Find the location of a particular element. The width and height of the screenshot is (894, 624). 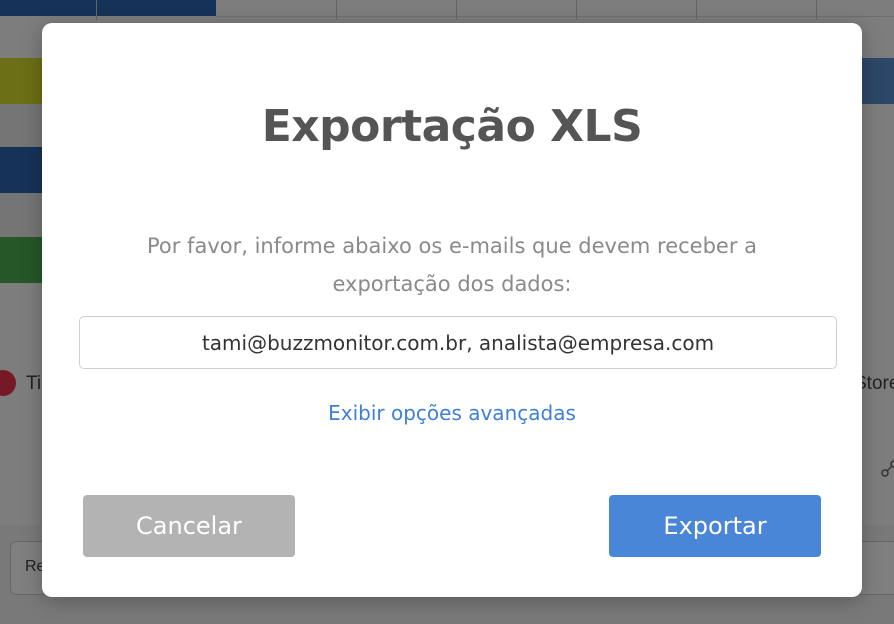

modal-title: Exportação XLS is located at coordinates (452, 126).